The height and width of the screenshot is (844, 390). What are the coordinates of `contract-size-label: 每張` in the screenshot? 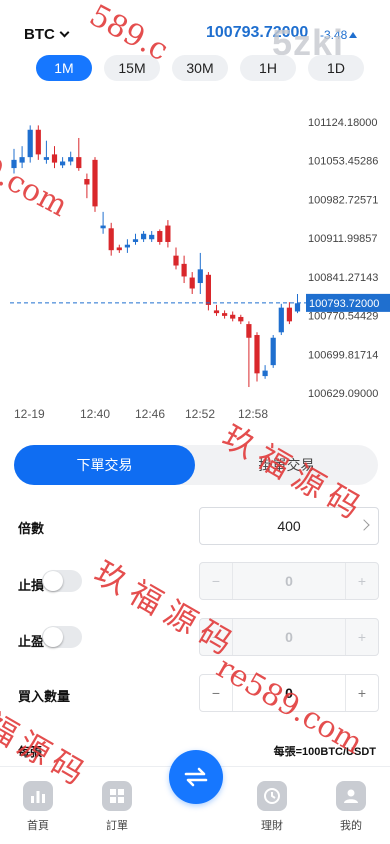 It's located at (30, 752).